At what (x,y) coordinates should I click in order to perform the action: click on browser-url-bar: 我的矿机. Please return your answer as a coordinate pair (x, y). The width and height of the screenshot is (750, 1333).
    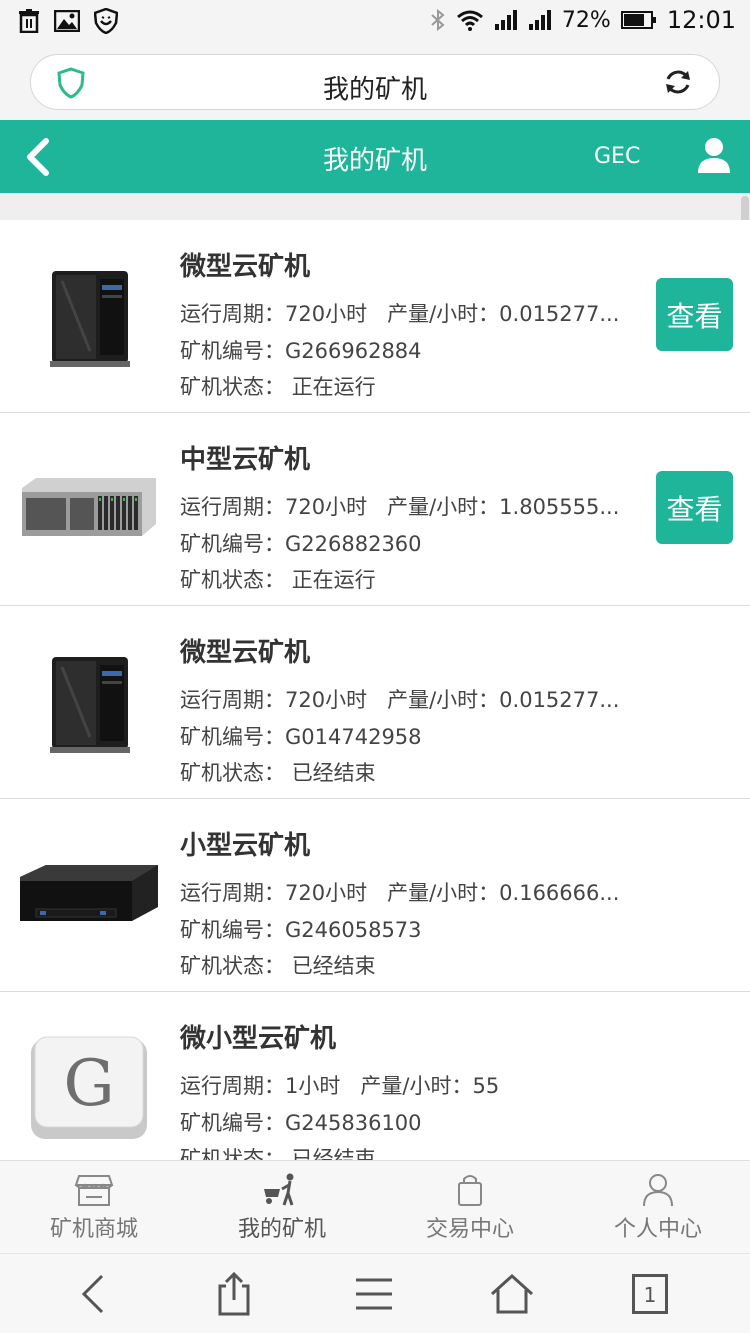
    Looking at the image, I should click on (375, 82).